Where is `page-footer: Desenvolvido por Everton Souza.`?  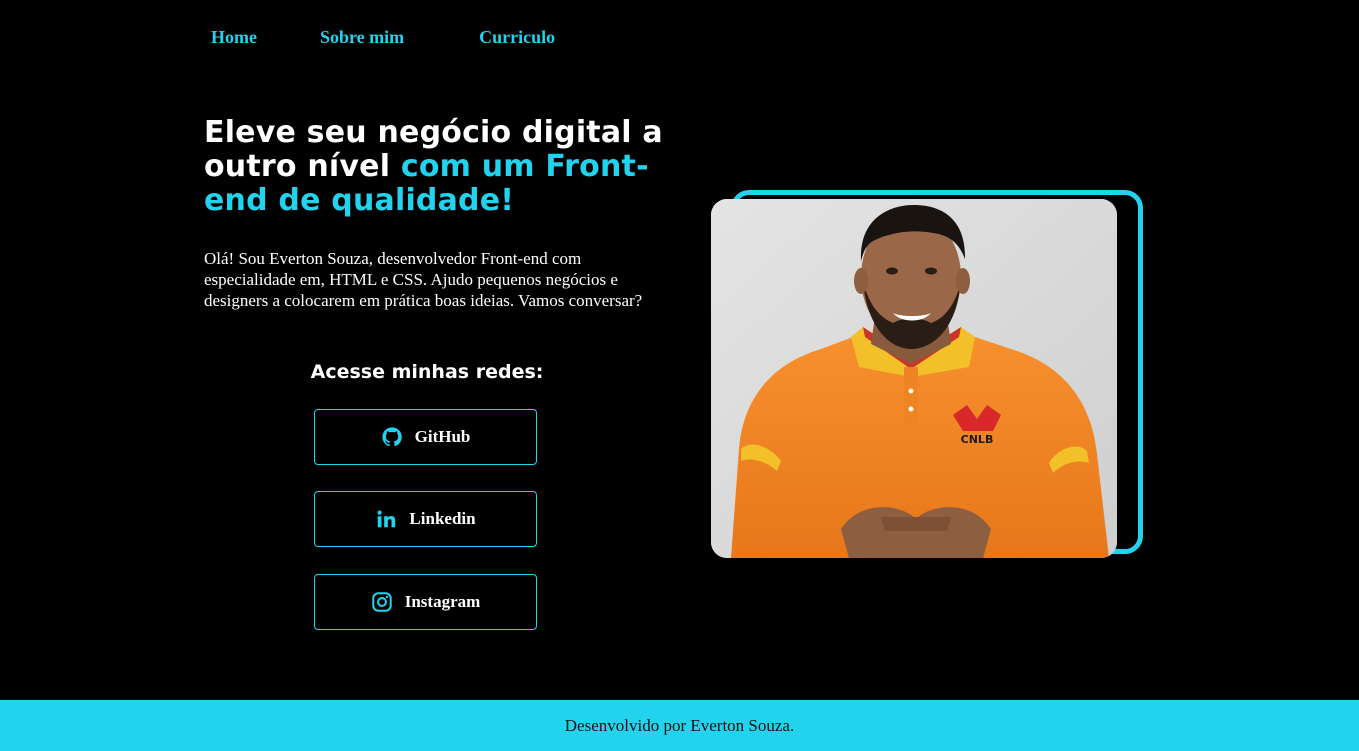
page-footer: Desenvolvido por Everton Souza. is located at coordinates (679, 725).